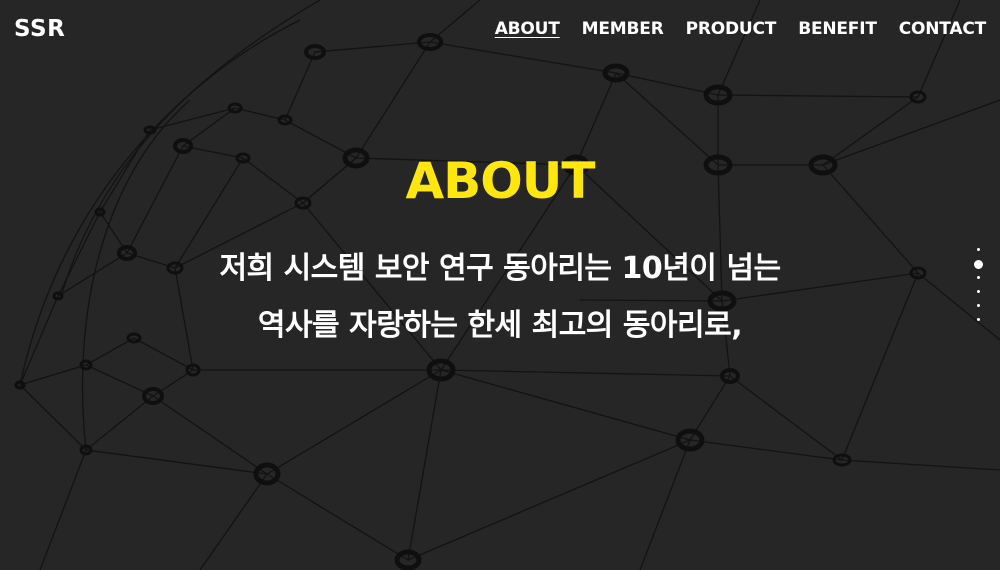 The height and width of the screenshot is (570, 1000). I want to click on nav-item-member: MEMBER, so click(623, 29).